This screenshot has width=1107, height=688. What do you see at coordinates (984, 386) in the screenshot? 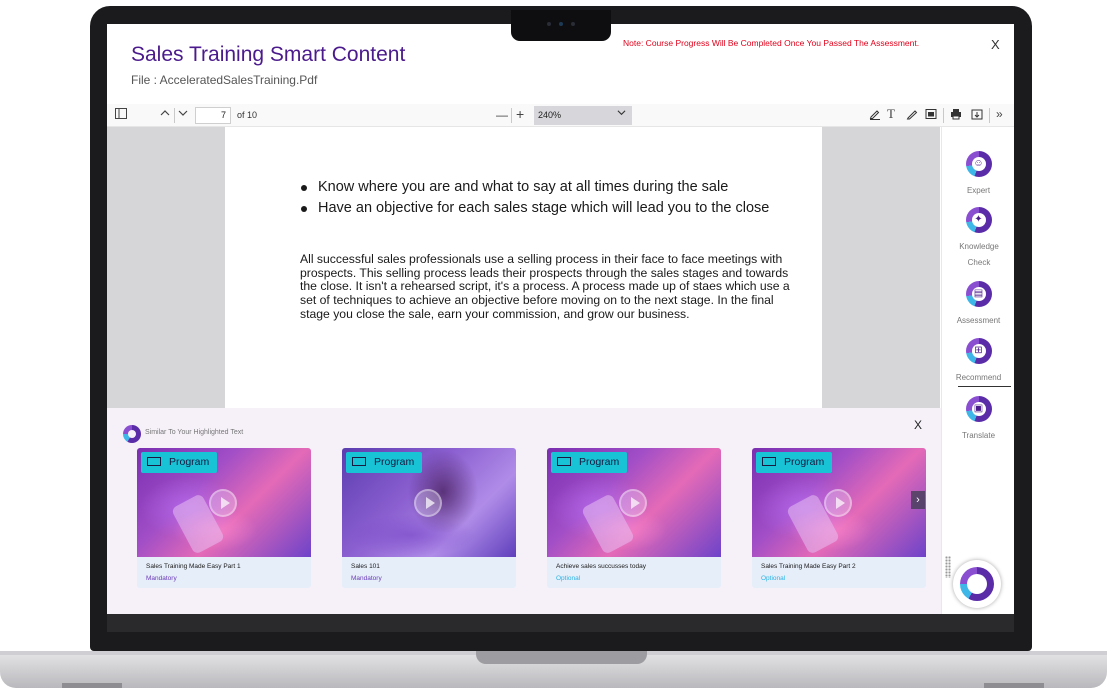
I see `active-underline` at bounding box center [984, 386].